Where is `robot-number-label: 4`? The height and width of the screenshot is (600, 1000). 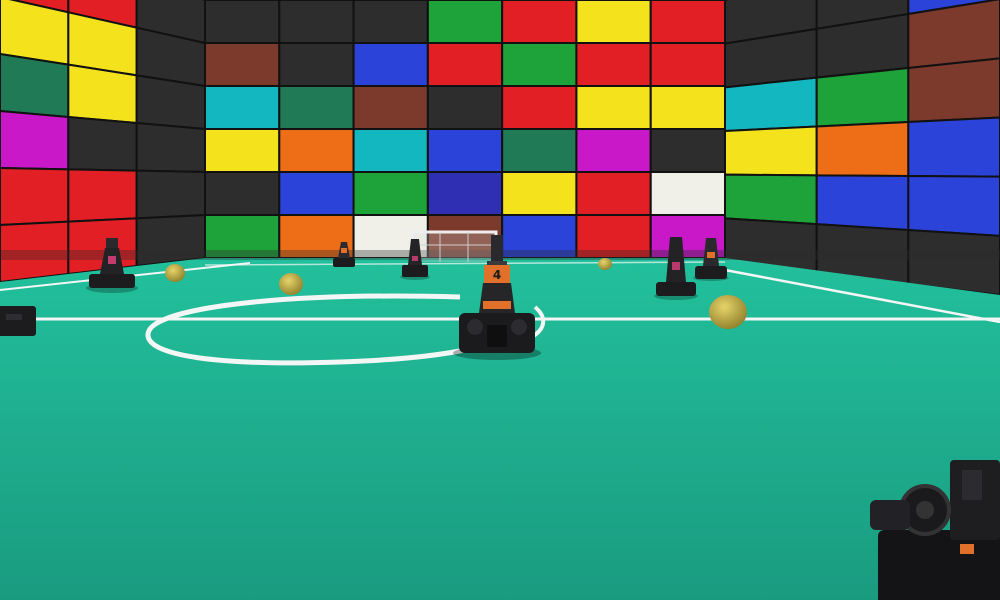 robot-number-label: 4 is located at coordinates (497, 275).